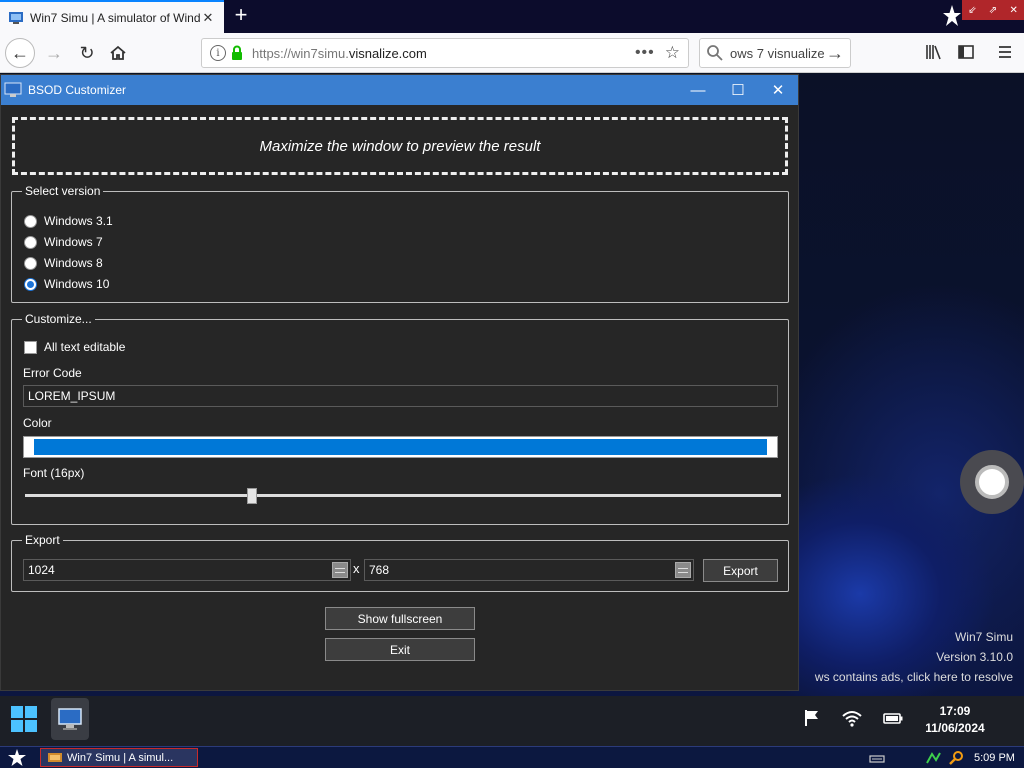 The image size is (1024, 768). I want to click on times-sign: x, so click(356, 568).